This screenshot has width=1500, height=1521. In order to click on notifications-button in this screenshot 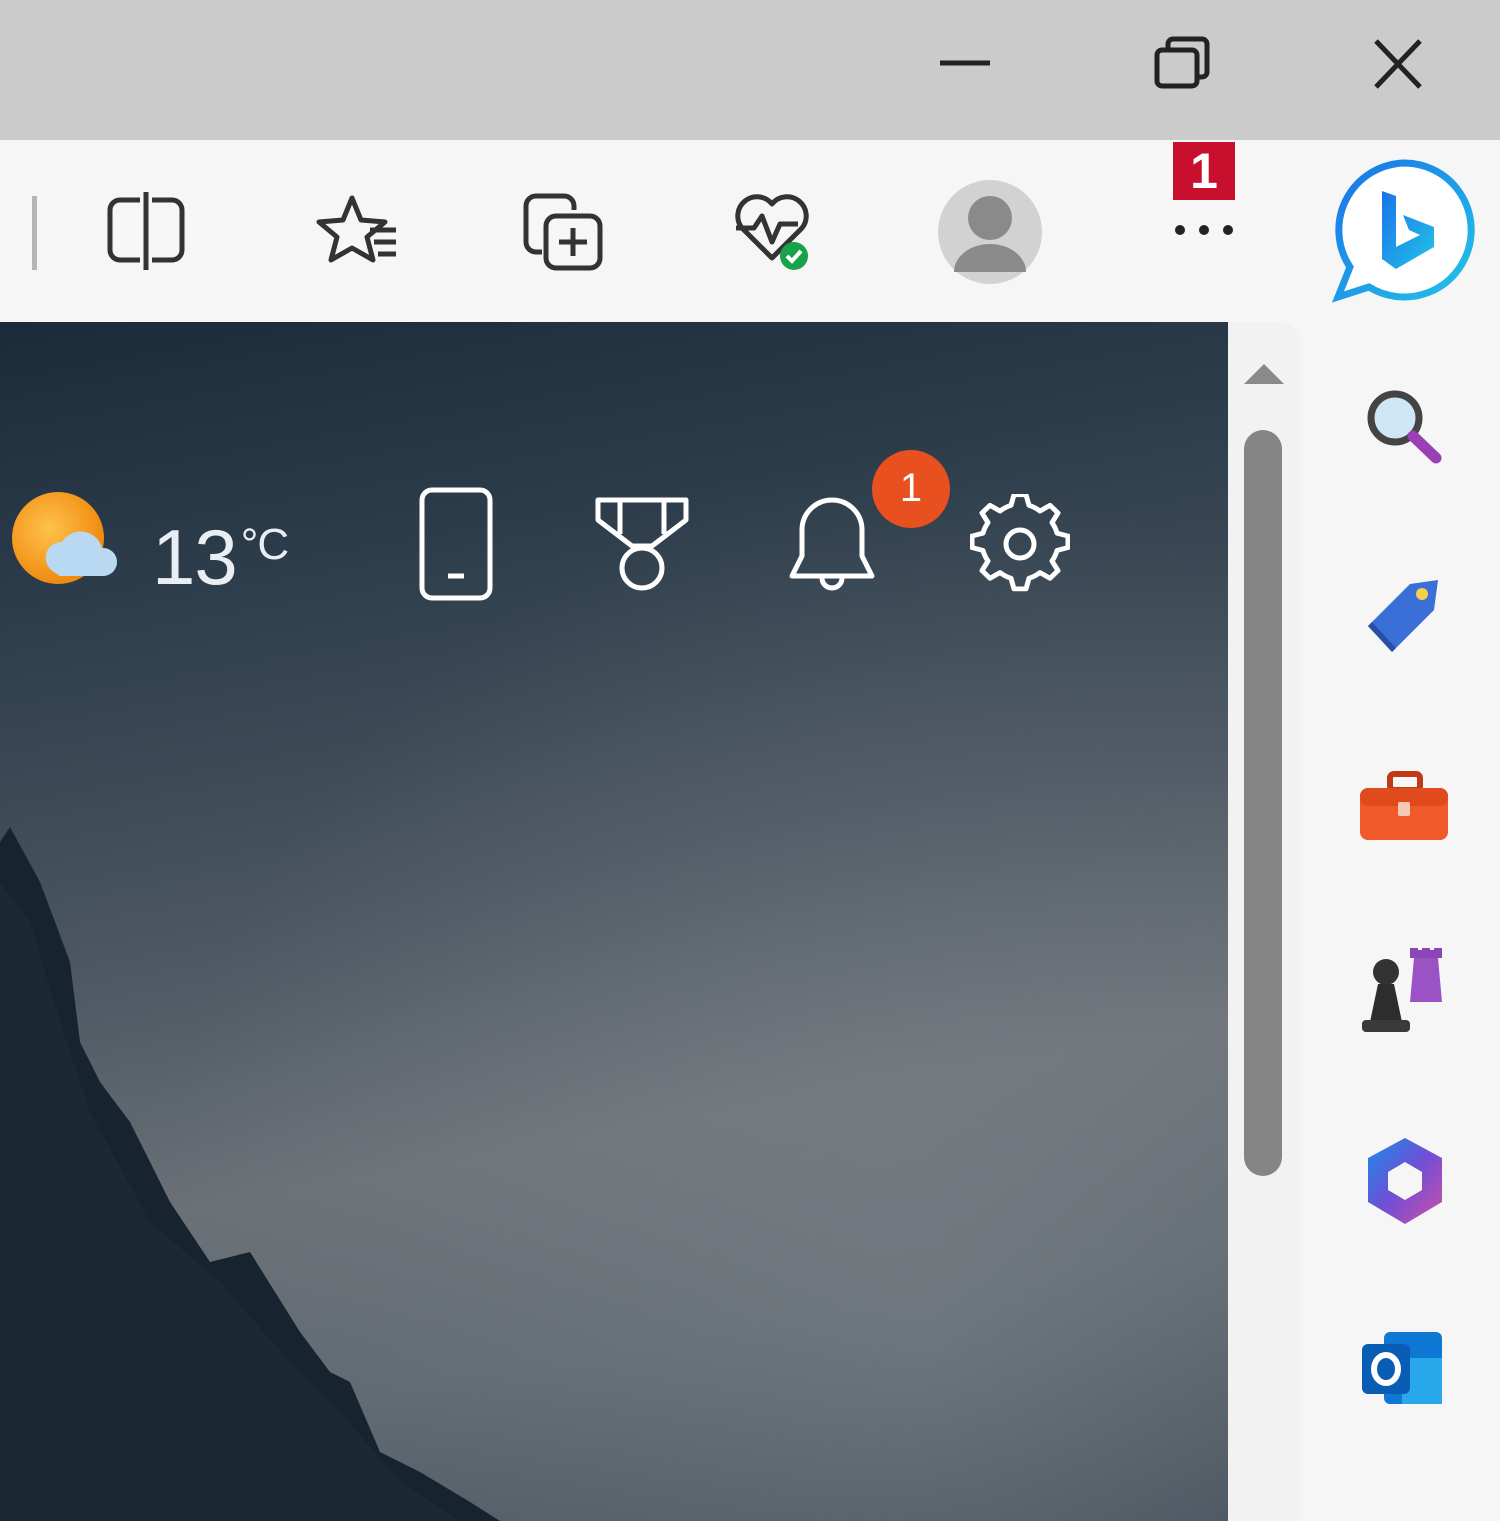, I will do `click(832, 545)`.